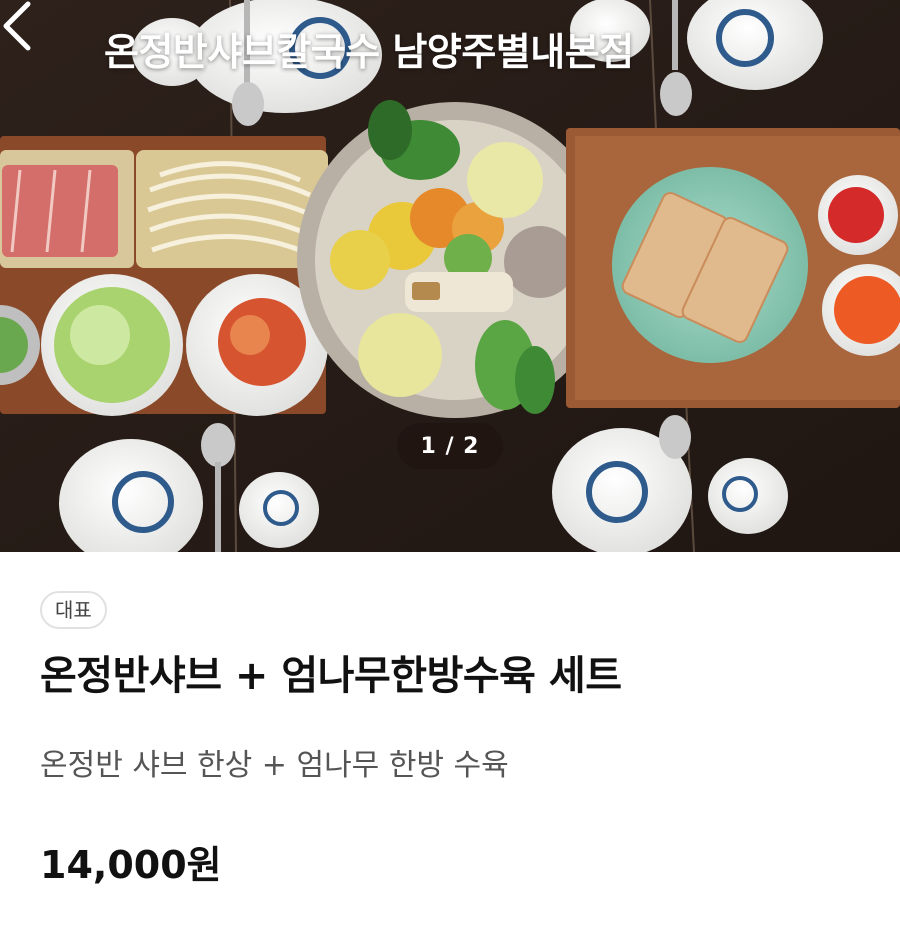 This screenshot has height=926, width=900. Describe the element at coordinates (274, 765) in the screenshot. I see `menu-description: 온정반 샤브 한상 + 엄나무 한방 수육` at that location.